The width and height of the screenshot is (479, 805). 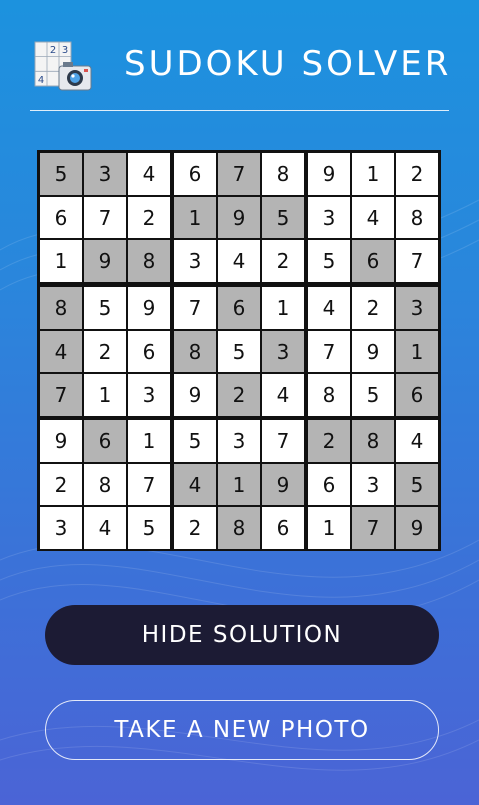 I want to click on sudoku-box: 912 348 567, so click(x=373, y=218).